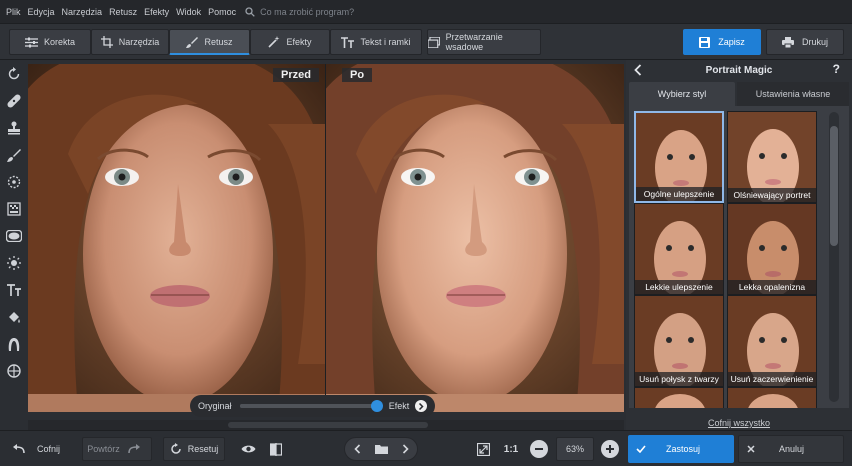  What do you see at coordinates (679, 341) in the screenshot?
I see `preset-remove-shine: Usuń połysk z twarzy` at bounding box center [679, 341].